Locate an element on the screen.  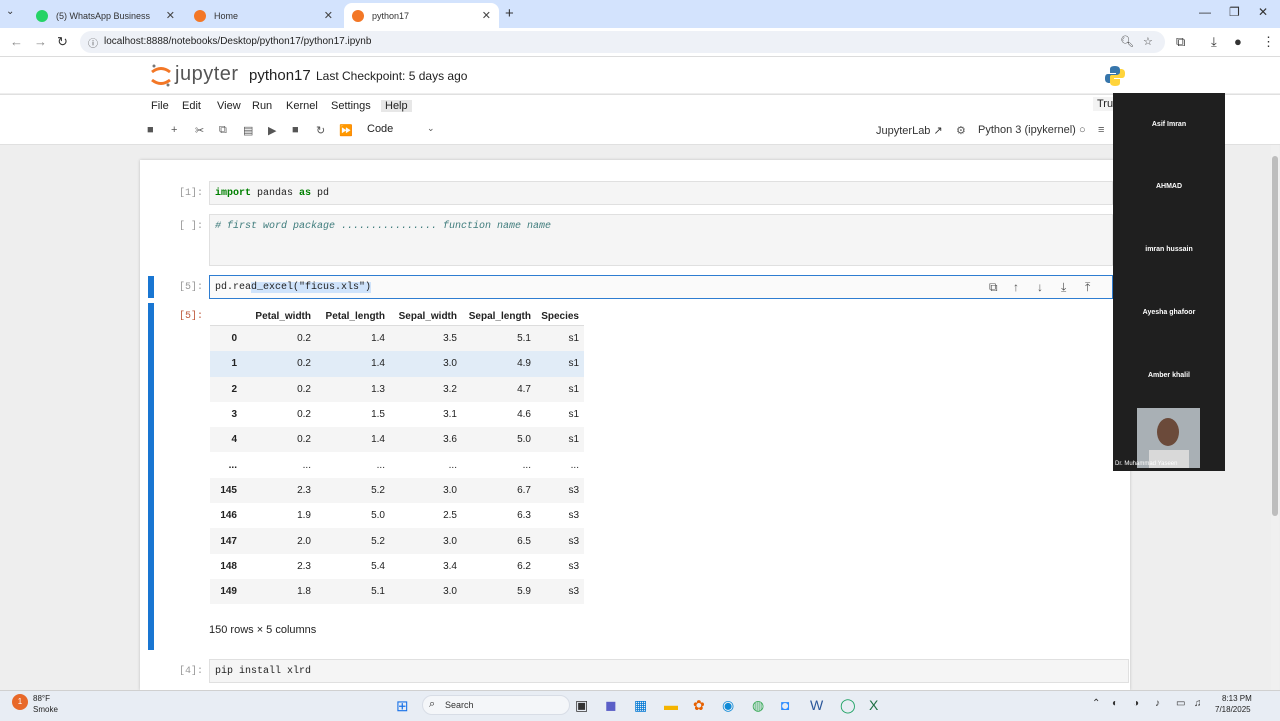
windows-start-icon: ⊞ is located at coordinates (402, 706).